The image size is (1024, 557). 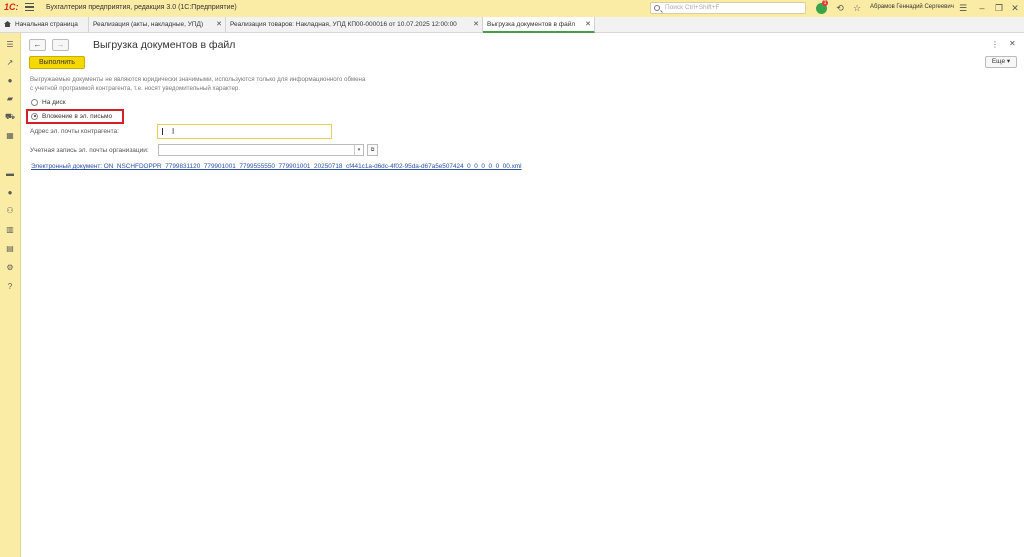 What do you see at coordinates (657, 8) in the screenshot?
I see `search-icon` at bounding box center [657, 8].